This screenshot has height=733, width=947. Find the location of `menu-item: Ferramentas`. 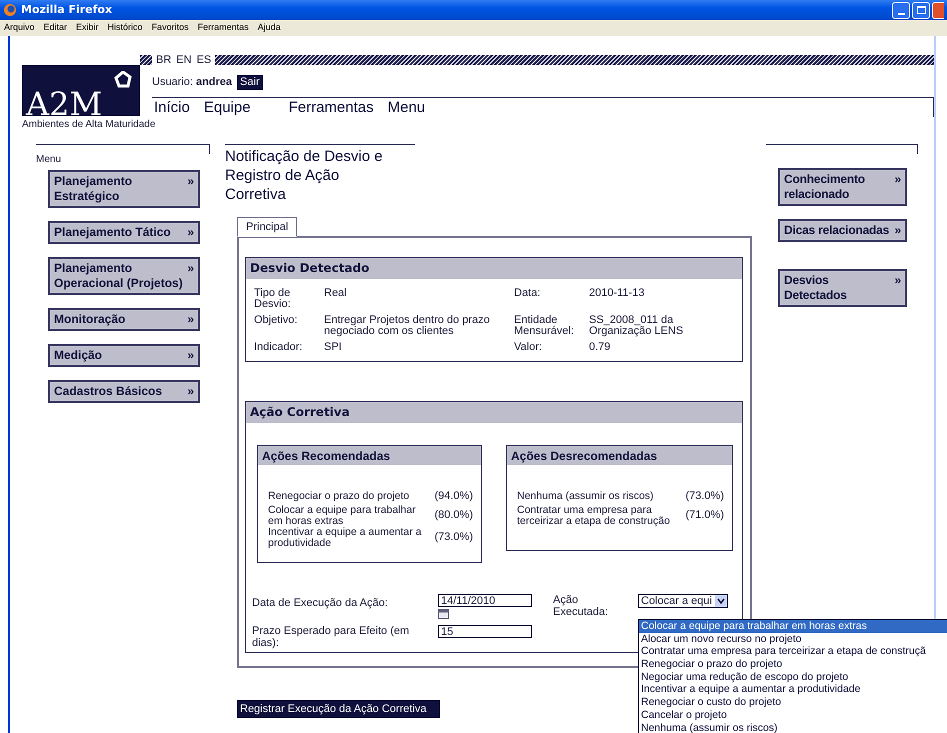

menu-item: Ferramentas is located at coordinates (223, 28).